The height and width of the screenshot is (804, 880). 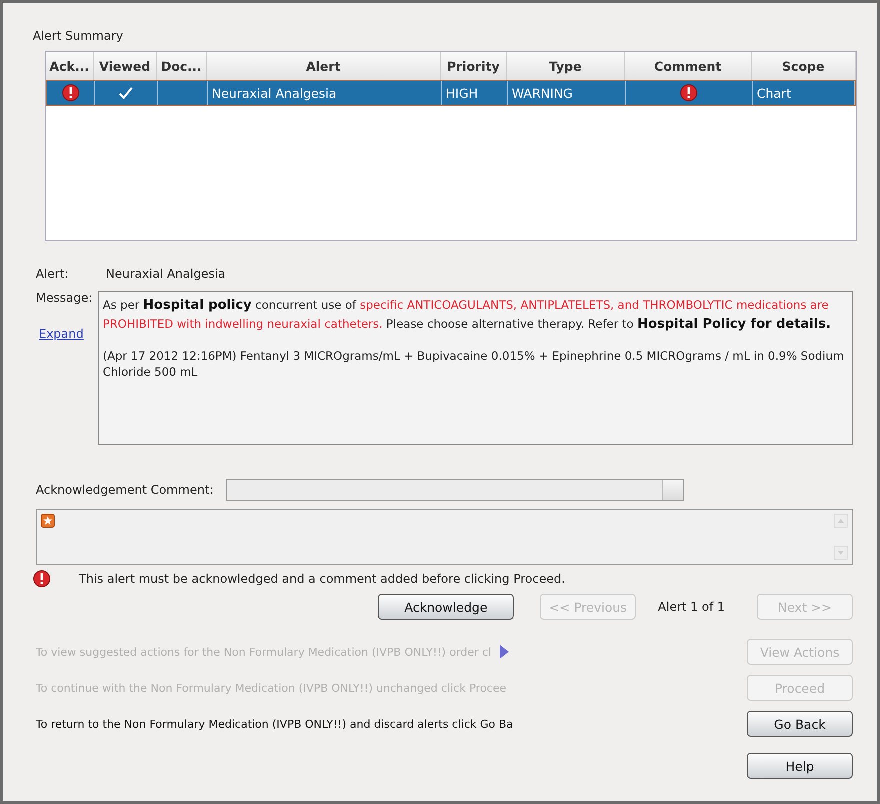 What do you see at coordinates (800, 724) in the screenshot?
I see `action-button: Go Back` at bounding box center [800, 724].